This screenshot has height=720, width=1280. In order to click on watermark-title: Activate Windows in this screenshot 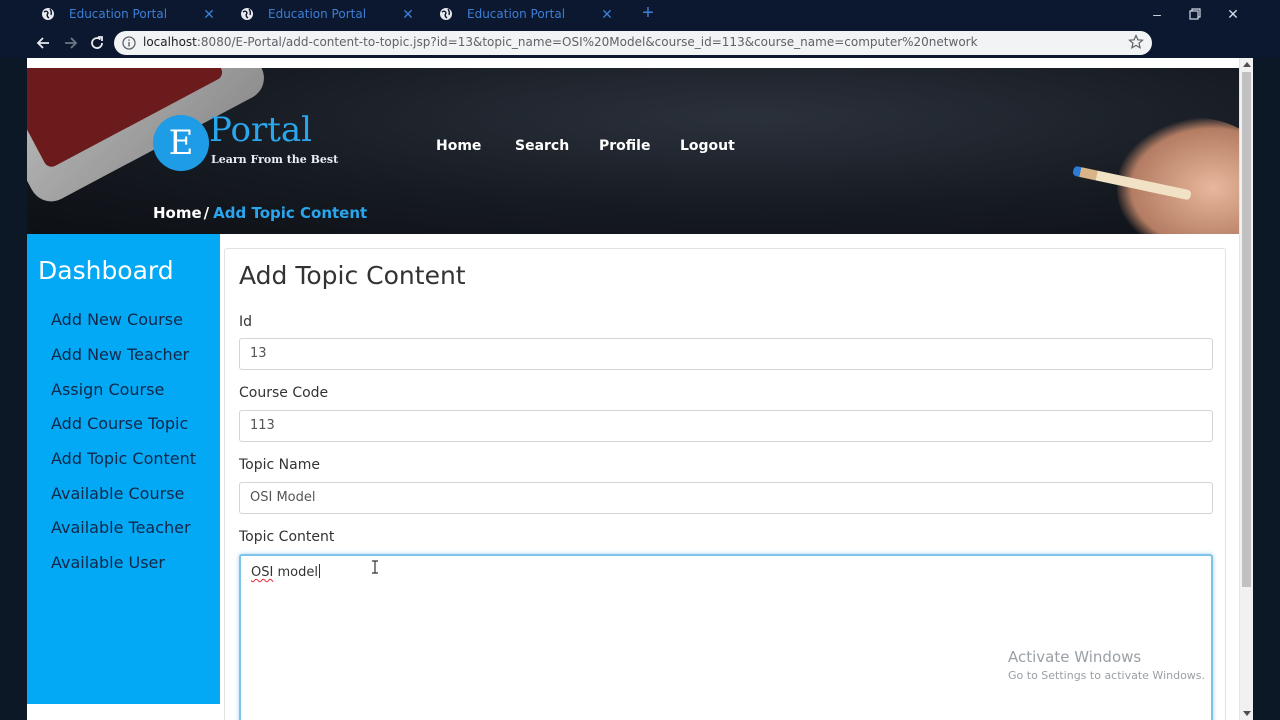, I will do `click(1075, 657)`.